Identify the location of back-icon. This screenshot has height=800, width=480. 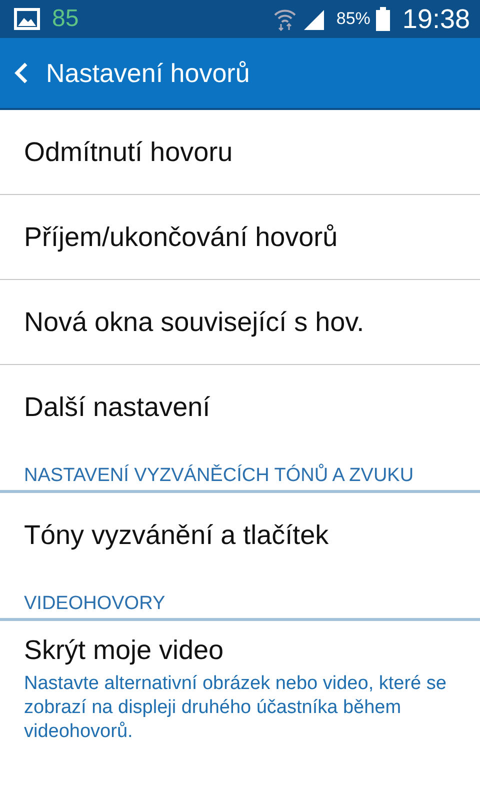
(21, 73).